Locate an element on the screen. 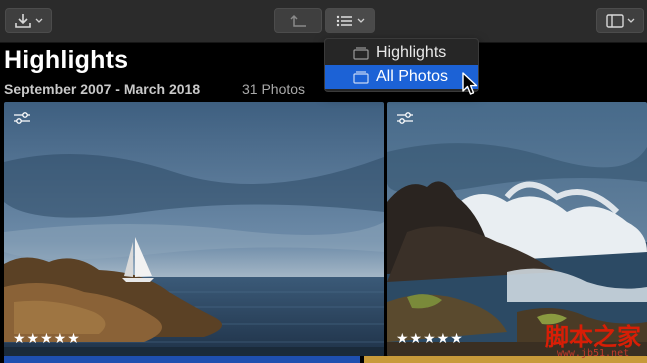  import-button is located at coordinates (28, 20).